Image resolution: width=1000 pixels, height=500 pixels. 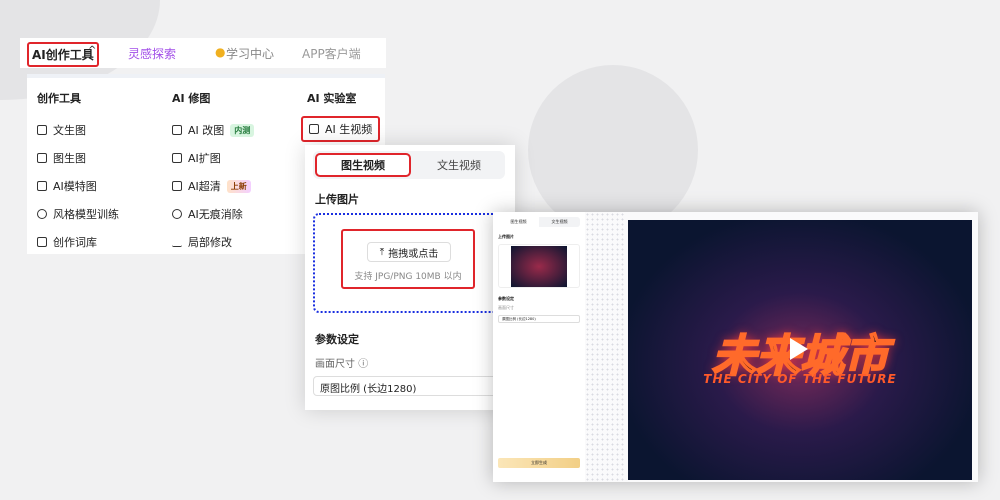 I want to click on menu-item: 局部修改, so click(x=213, y=242).